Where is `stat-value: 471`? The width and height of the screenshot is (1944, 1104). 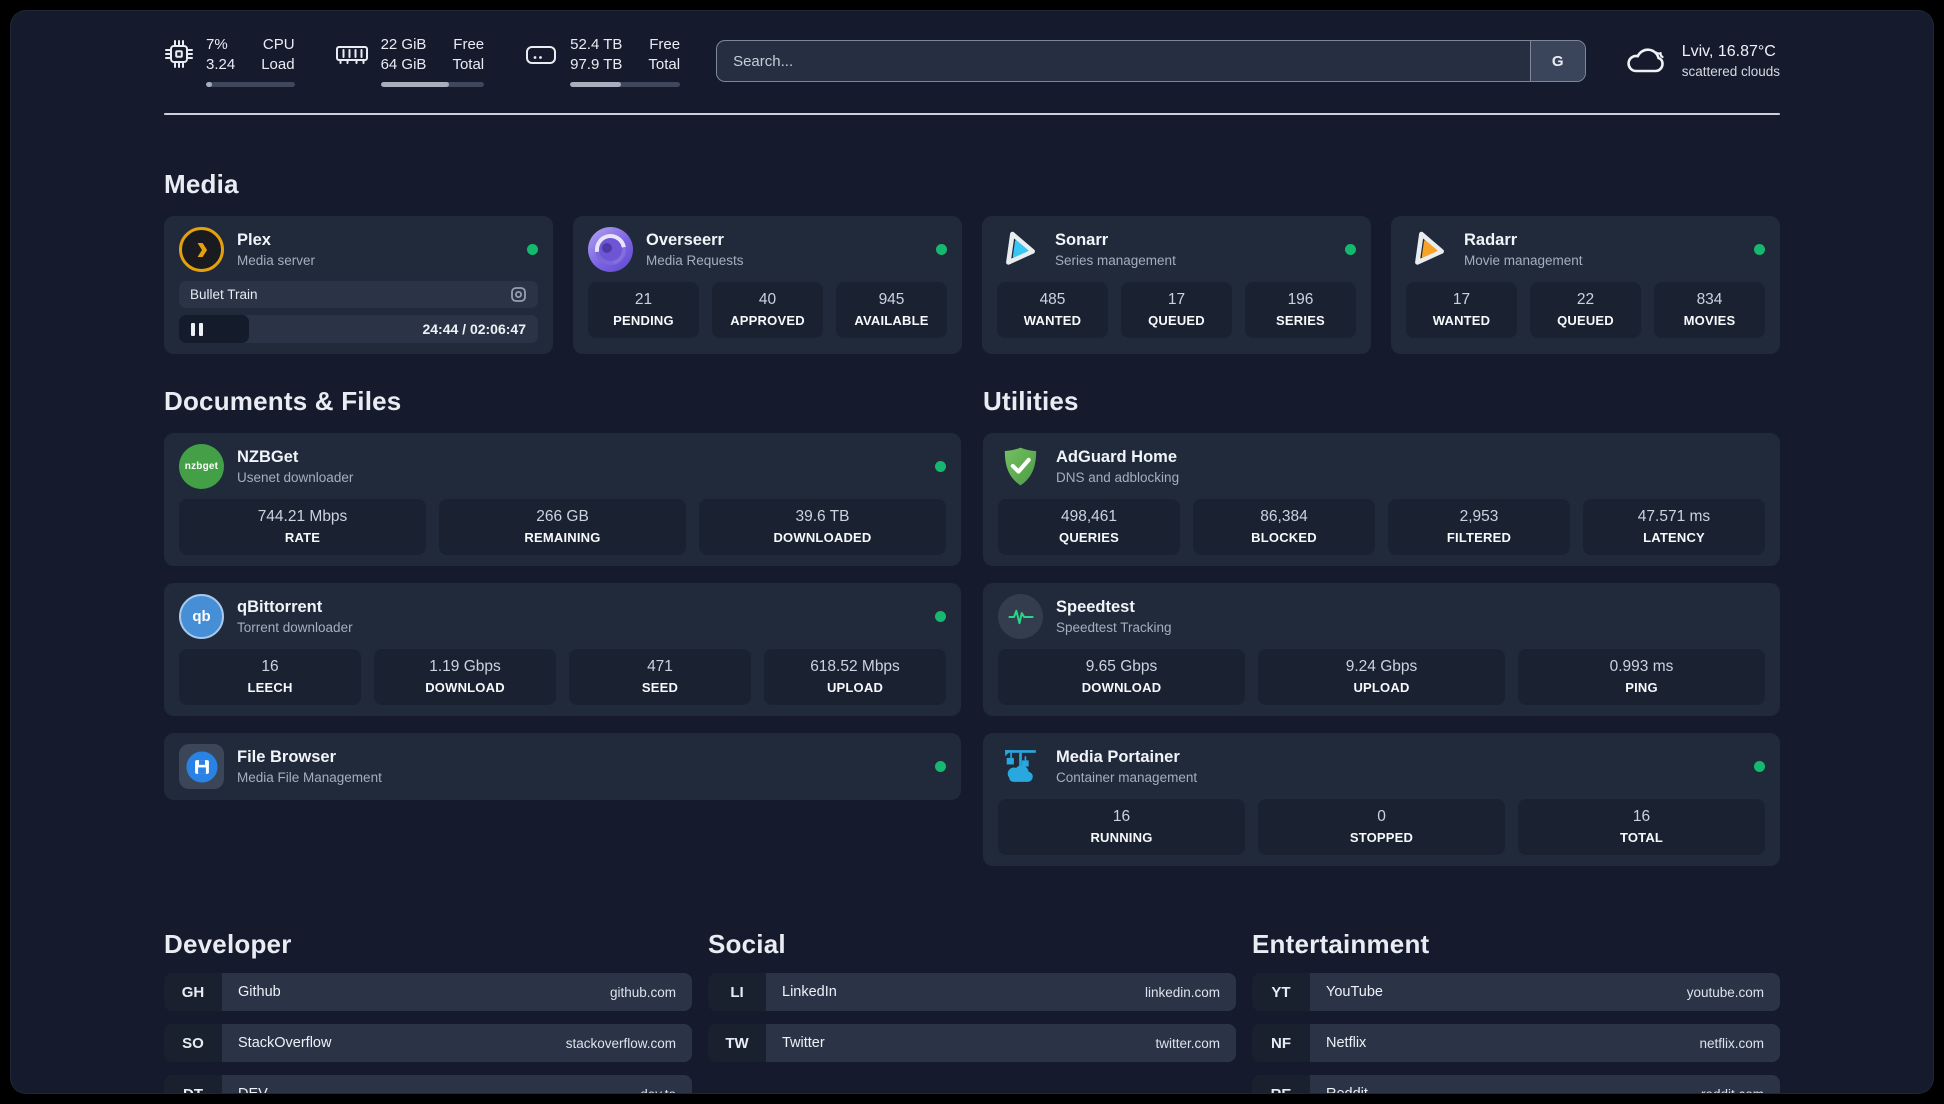
stat-value: 471 is located at coordinates (660, 666).